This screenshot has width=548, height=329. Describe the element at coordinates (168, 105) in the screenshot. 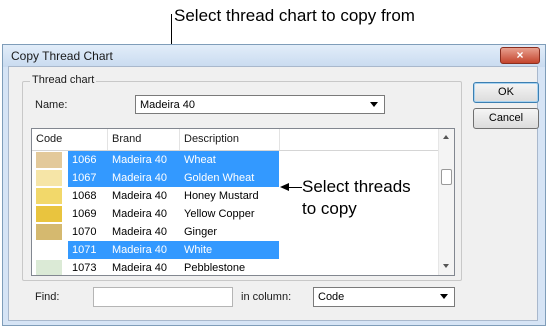

I see `thread-chart-name-value: Madeira 40` at that location.